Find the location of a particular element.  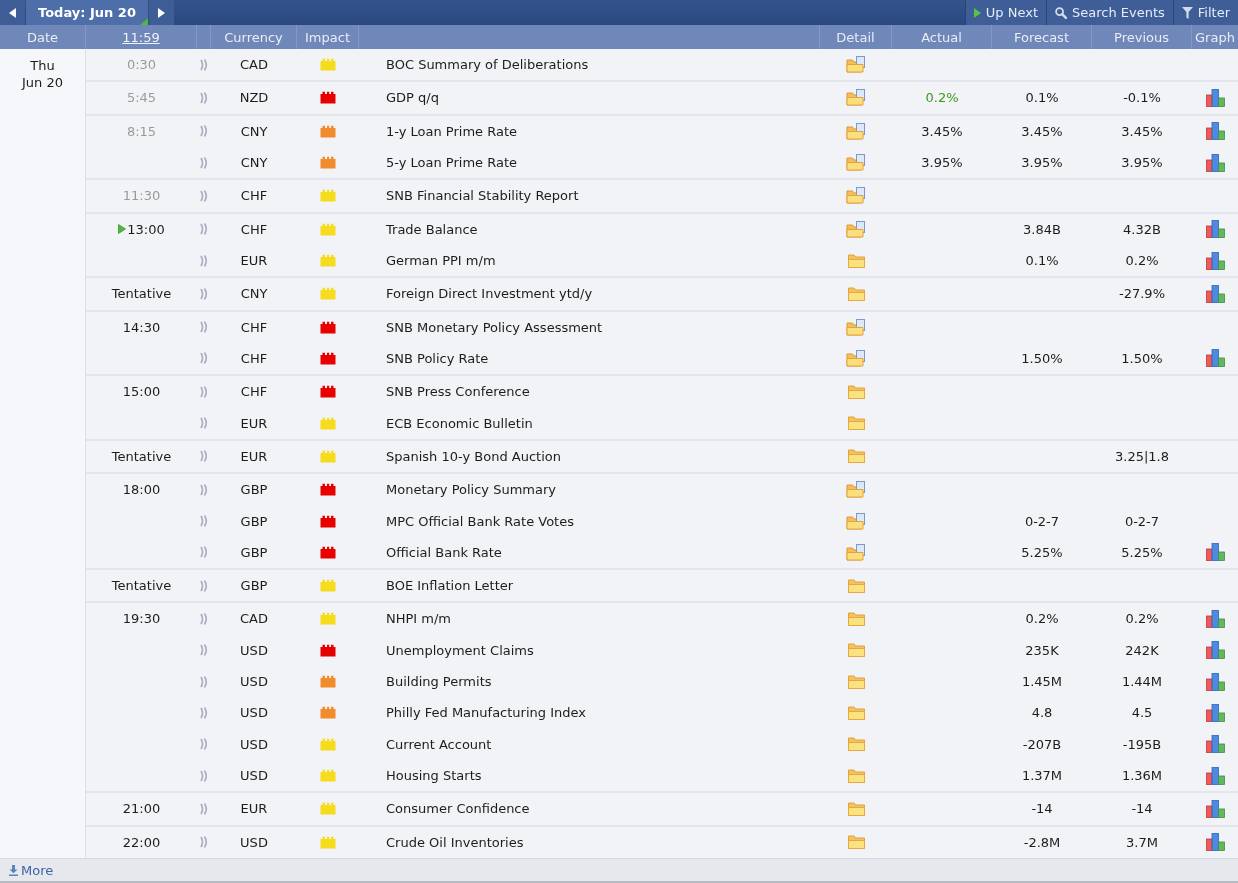

left-triangle-icon is located at coordinates (12, 12).